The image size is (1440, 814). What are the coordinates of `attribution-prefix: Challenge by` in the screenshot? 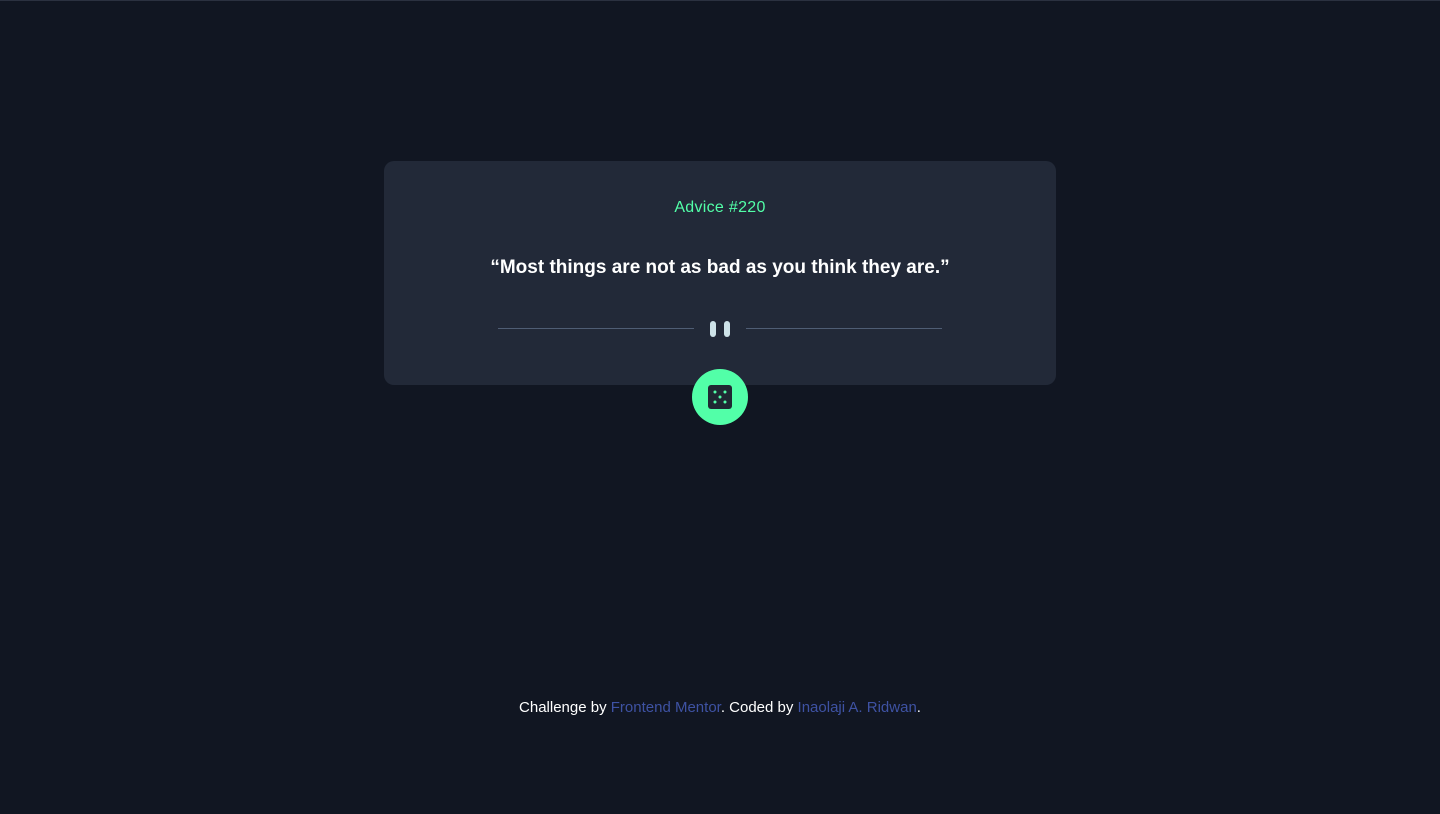 It's located at (565, 707).